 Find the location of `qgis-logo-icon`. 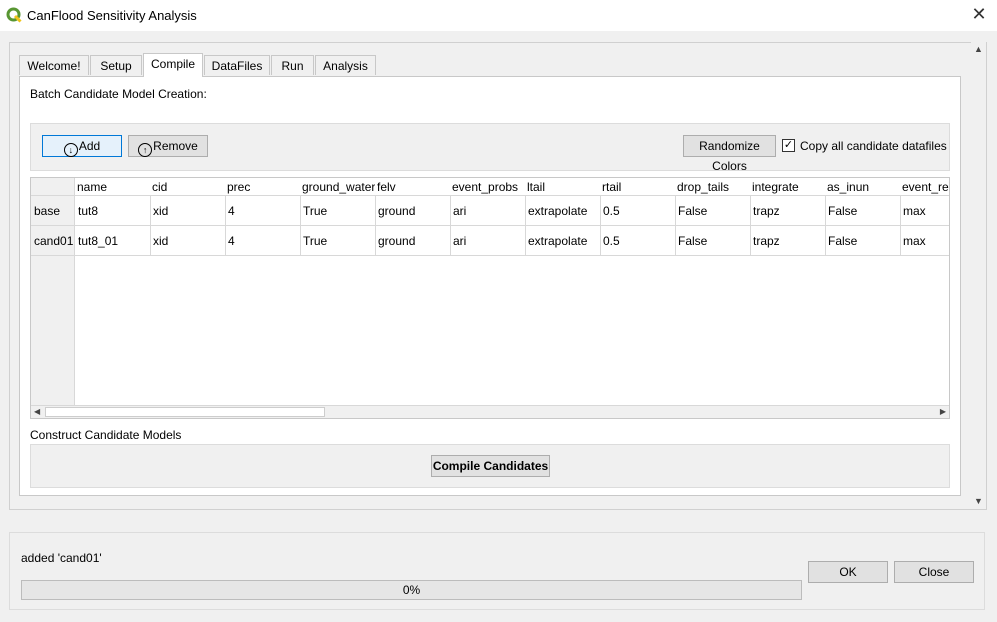

qgis-logo-icon is located at coordinates (14, 15).